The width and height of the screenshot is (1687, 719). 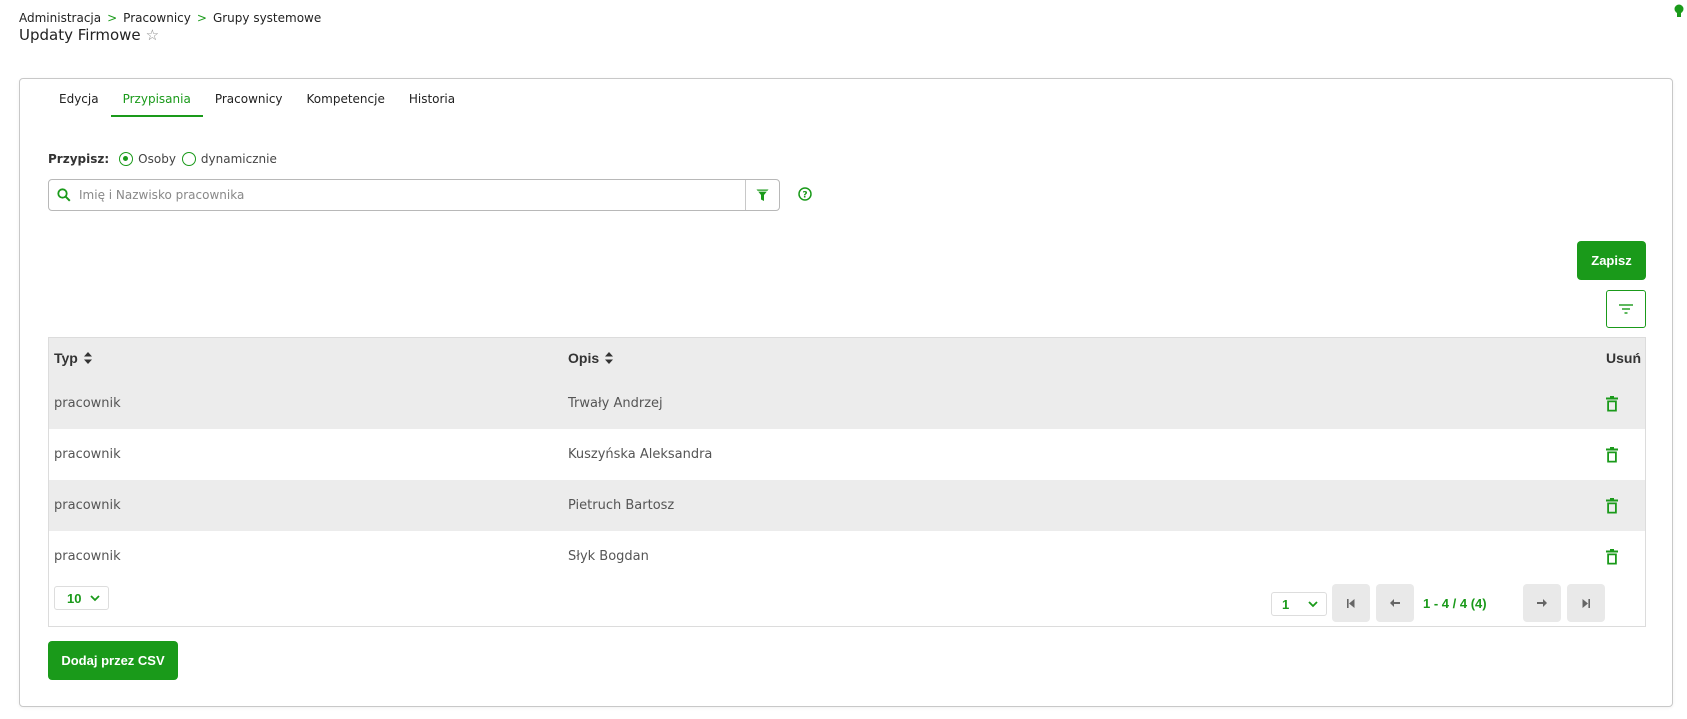 What do you see at coordinates (267, 18) in the screenshot?
I see `breadcrumb-item-grupy-systemowe: Grupy systemowe` at bounding box center [267, 18].